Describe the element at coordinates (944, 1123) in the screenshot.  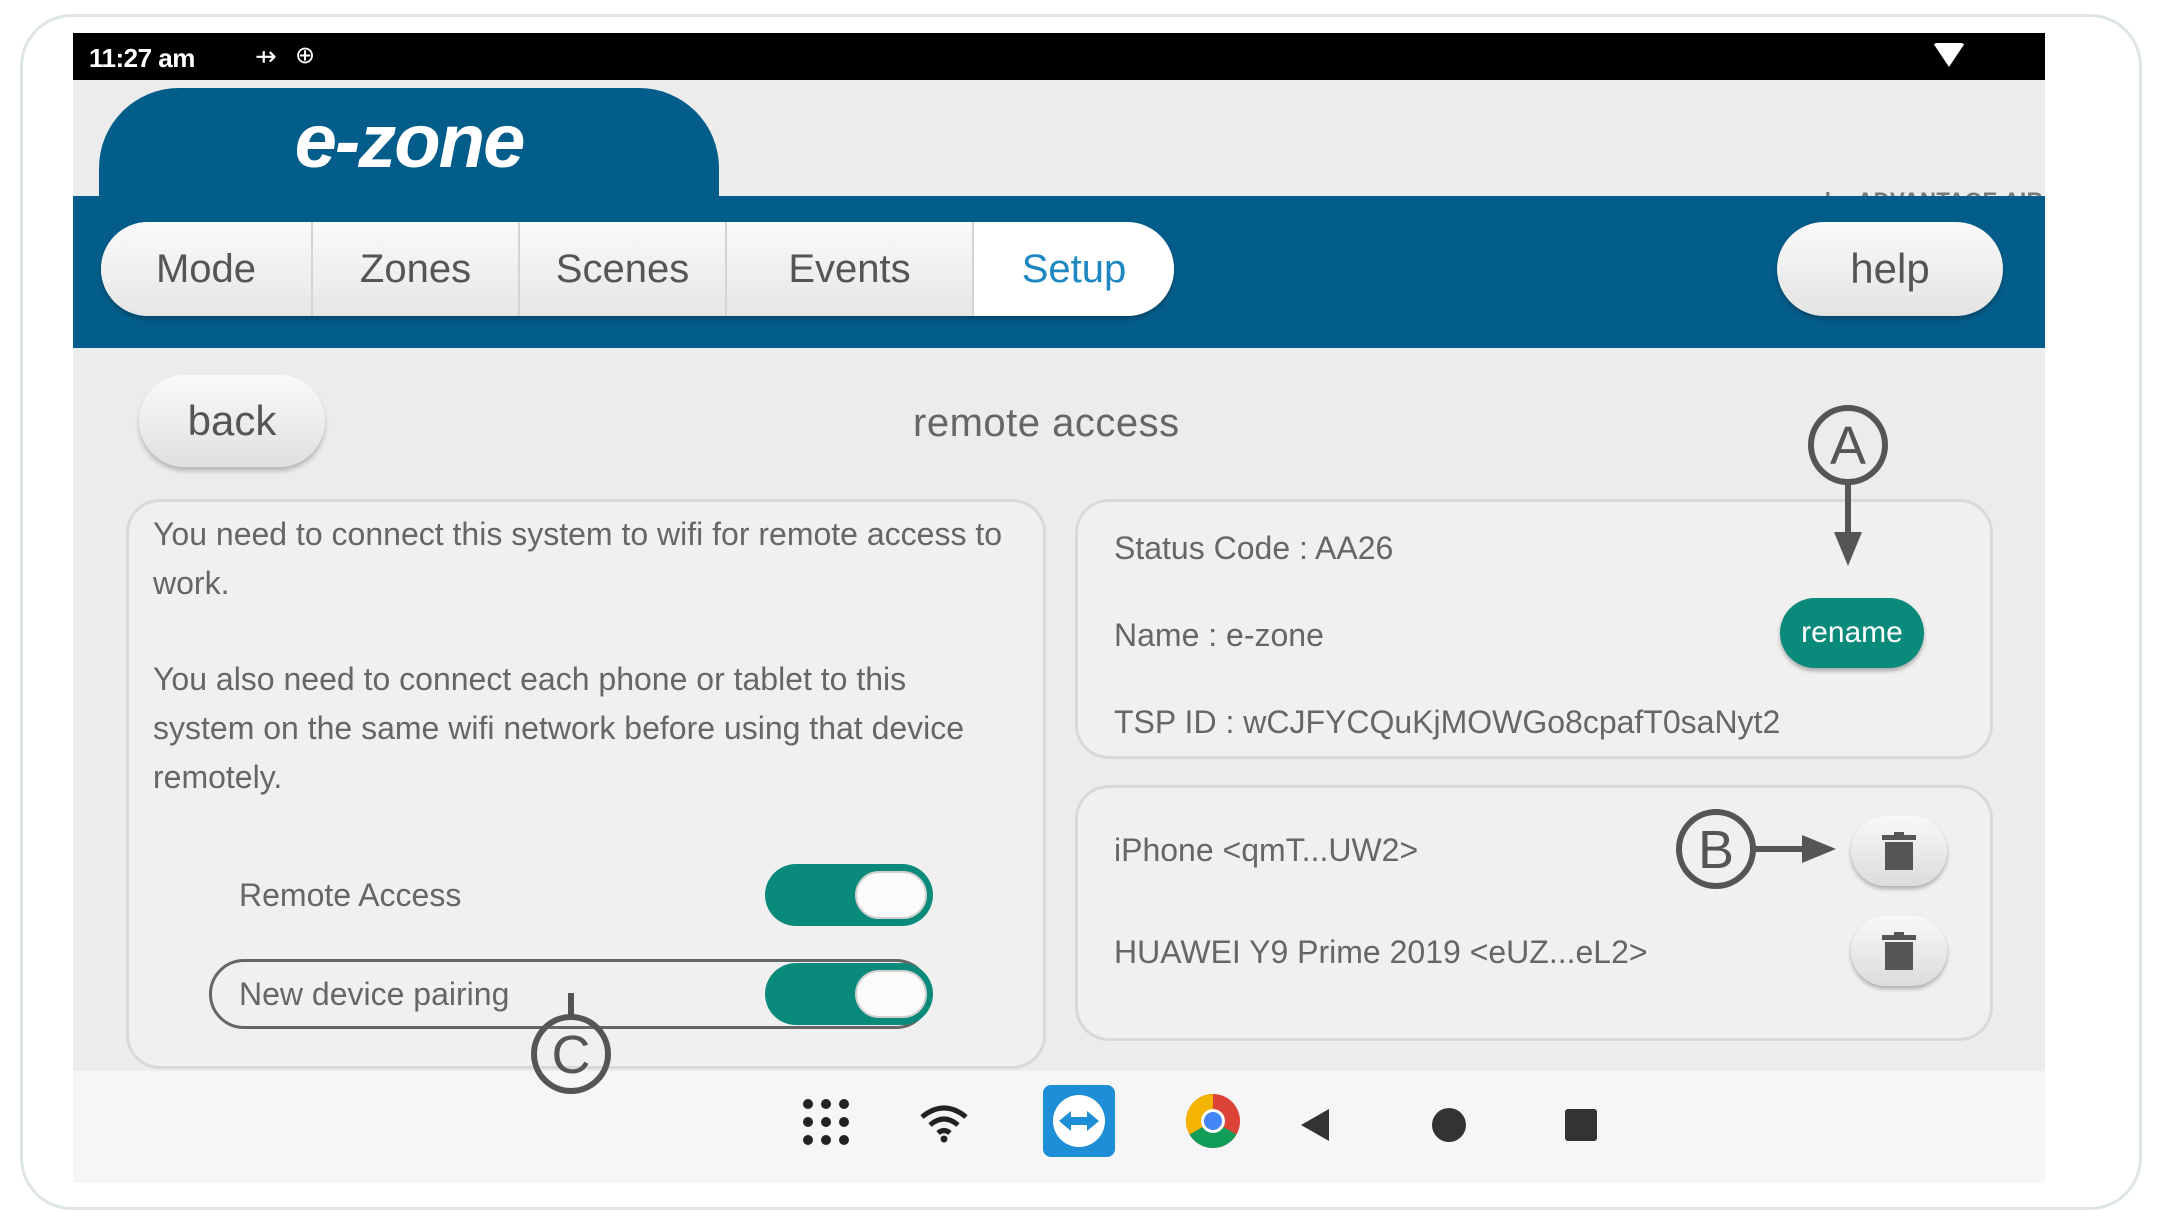
I see `wifi-settings-icon` at that location.